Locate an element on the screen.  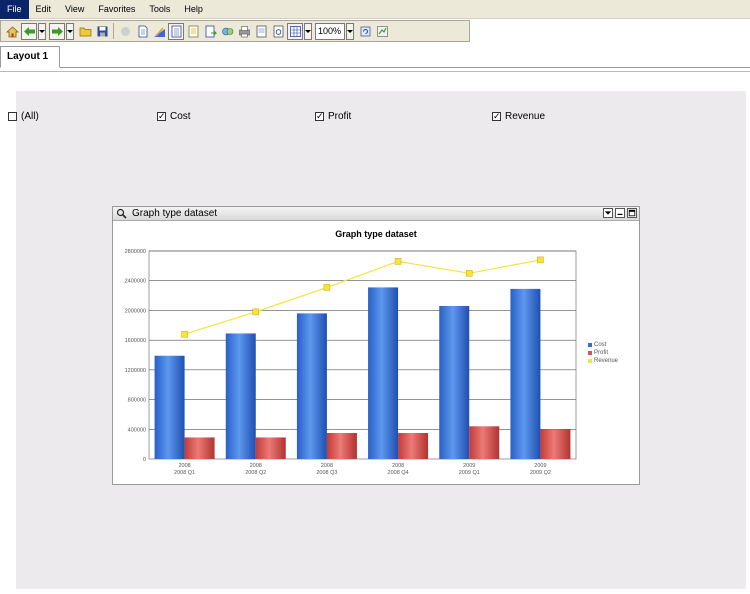
legend-label-cost: Cost is located at coordinates (600, 345).